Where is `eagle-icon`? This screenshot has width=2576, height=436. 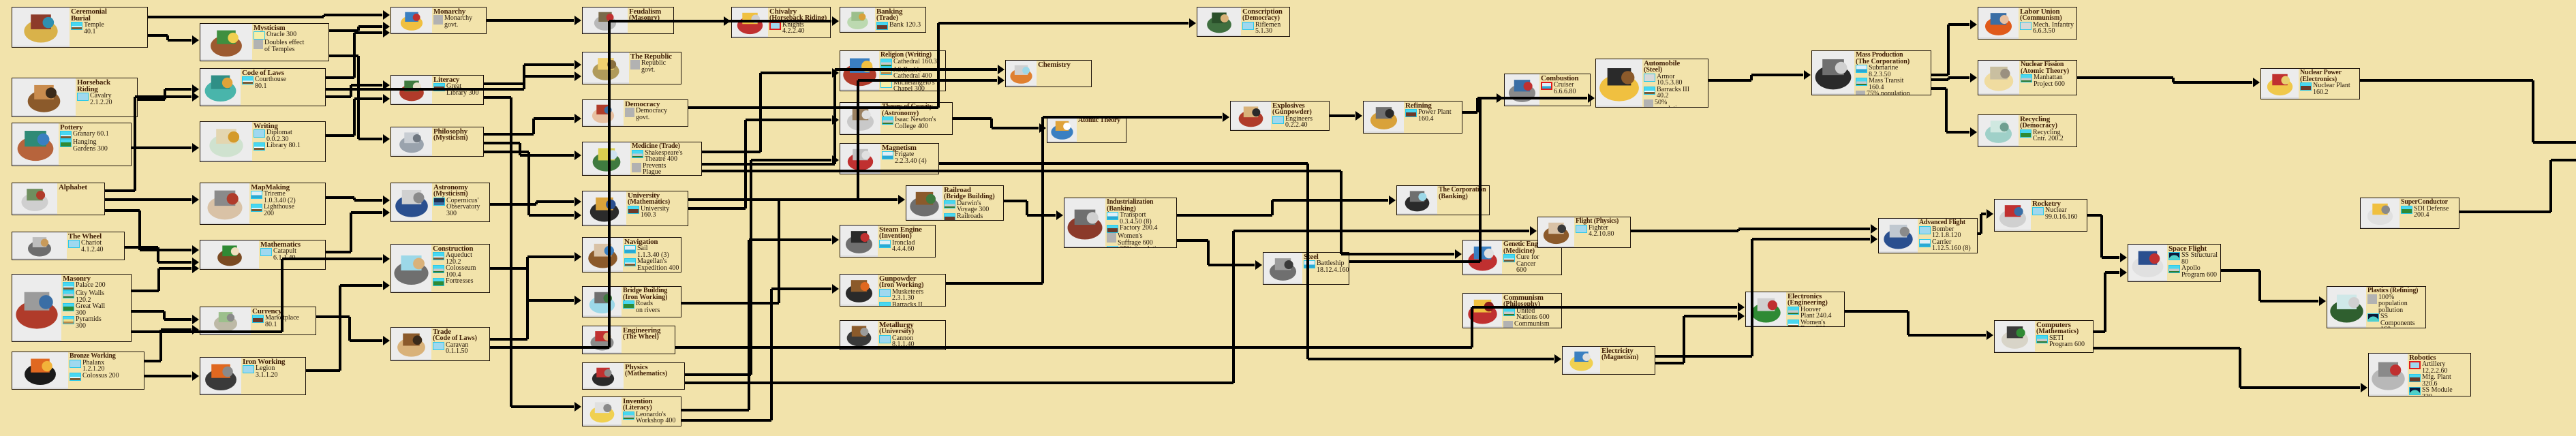
eagle-icon is located at coordinates (606, 68).